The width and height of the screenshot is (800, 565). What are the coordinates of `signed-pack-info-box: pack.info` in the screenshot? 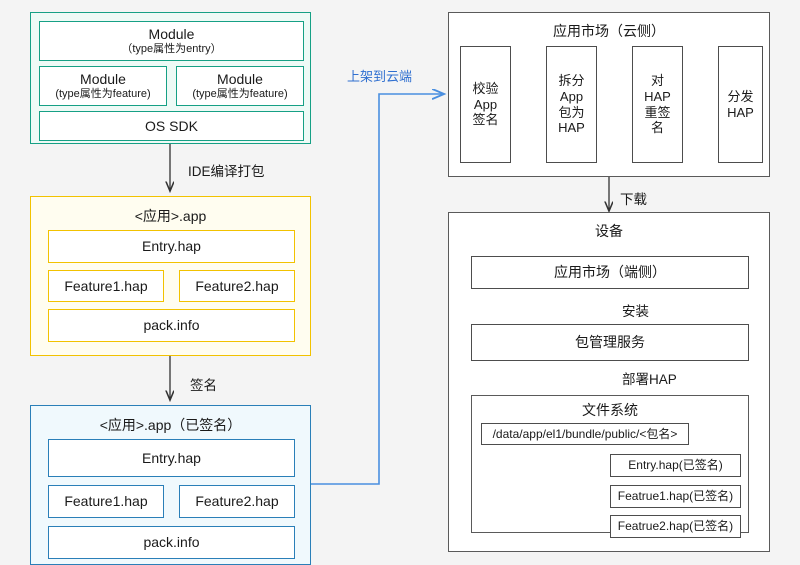 It's located at (171, 542).